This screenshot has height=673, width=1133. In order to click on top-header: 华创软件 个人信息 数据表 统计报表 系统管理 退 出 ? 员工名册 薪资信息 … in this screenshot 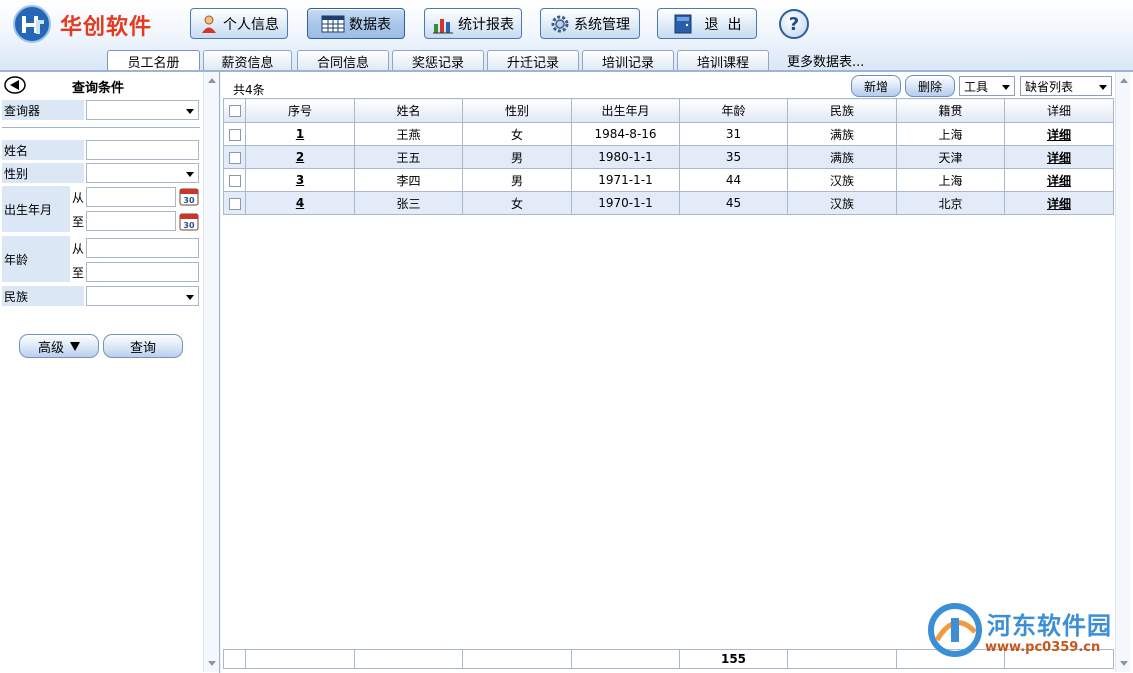, I will do `click(566, 36)`.